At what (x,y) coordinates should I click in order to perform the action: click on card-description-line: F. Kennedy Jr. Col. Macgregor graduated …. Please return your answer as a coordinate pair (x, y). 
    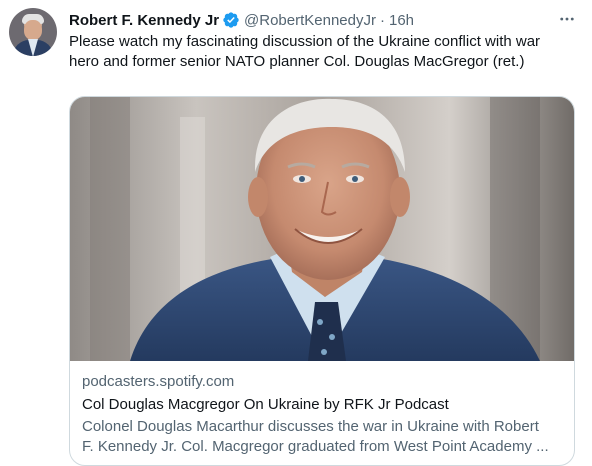
    Looking at the image, I should click on (315, 446).